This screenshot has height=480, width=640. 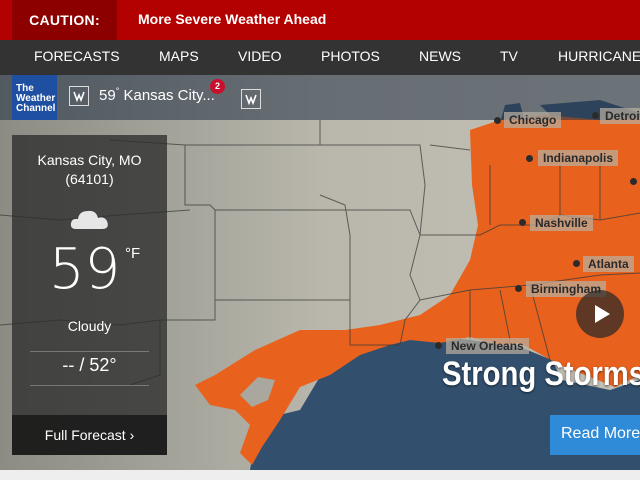 What do you see at coordinates (89, 160) in the screenshot?
I see `current-city: Kansas City, MO` at bounding box center [89, 160].